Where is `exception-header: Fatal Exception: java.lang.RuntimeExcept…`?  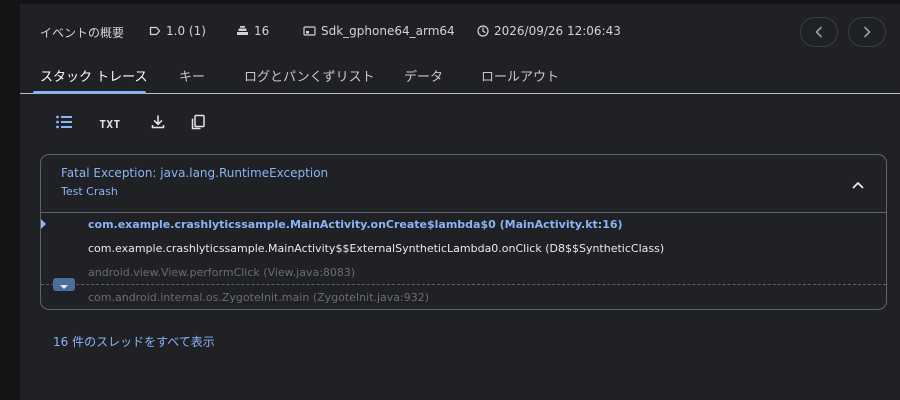
exception-header: Fatal Exception: java.lang.RuntimeExcept… is located at coordinates (463, 184).